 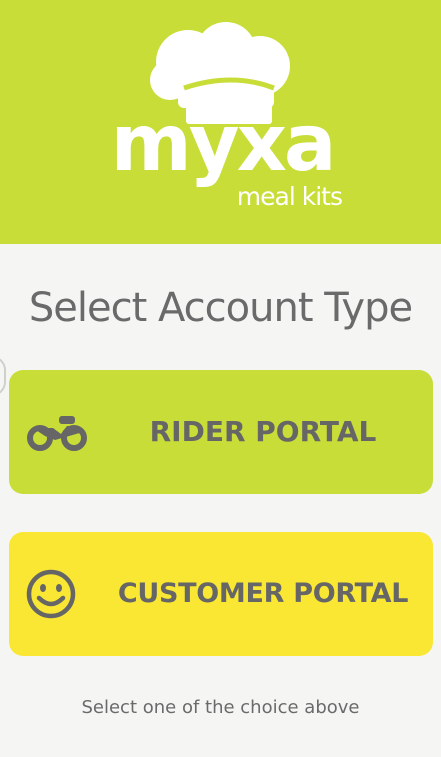 What do you see at coordinates (220, 308) in the screenshot?
I see `page-title: Select Account Type` at bounding box center [220, 308].